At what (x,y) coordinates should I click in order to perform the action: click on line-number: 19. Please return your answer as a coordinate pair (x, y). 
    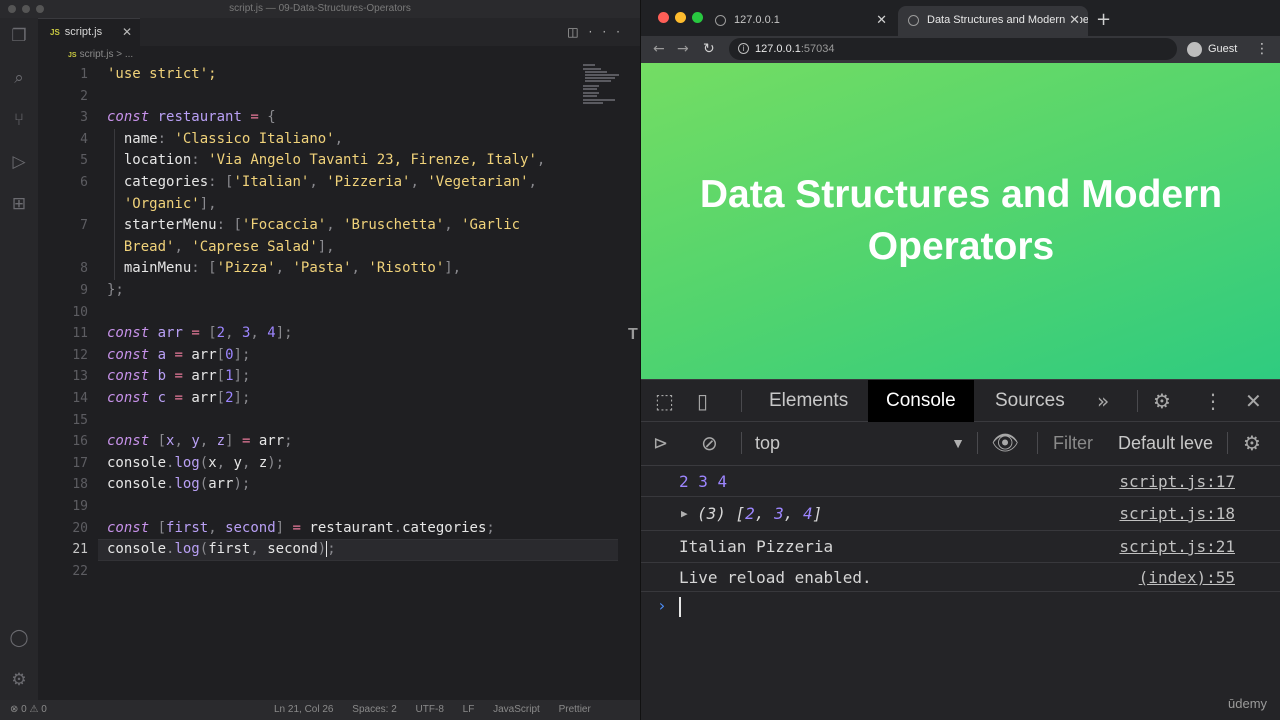
    Looking at the image, I should click on (80, 506).